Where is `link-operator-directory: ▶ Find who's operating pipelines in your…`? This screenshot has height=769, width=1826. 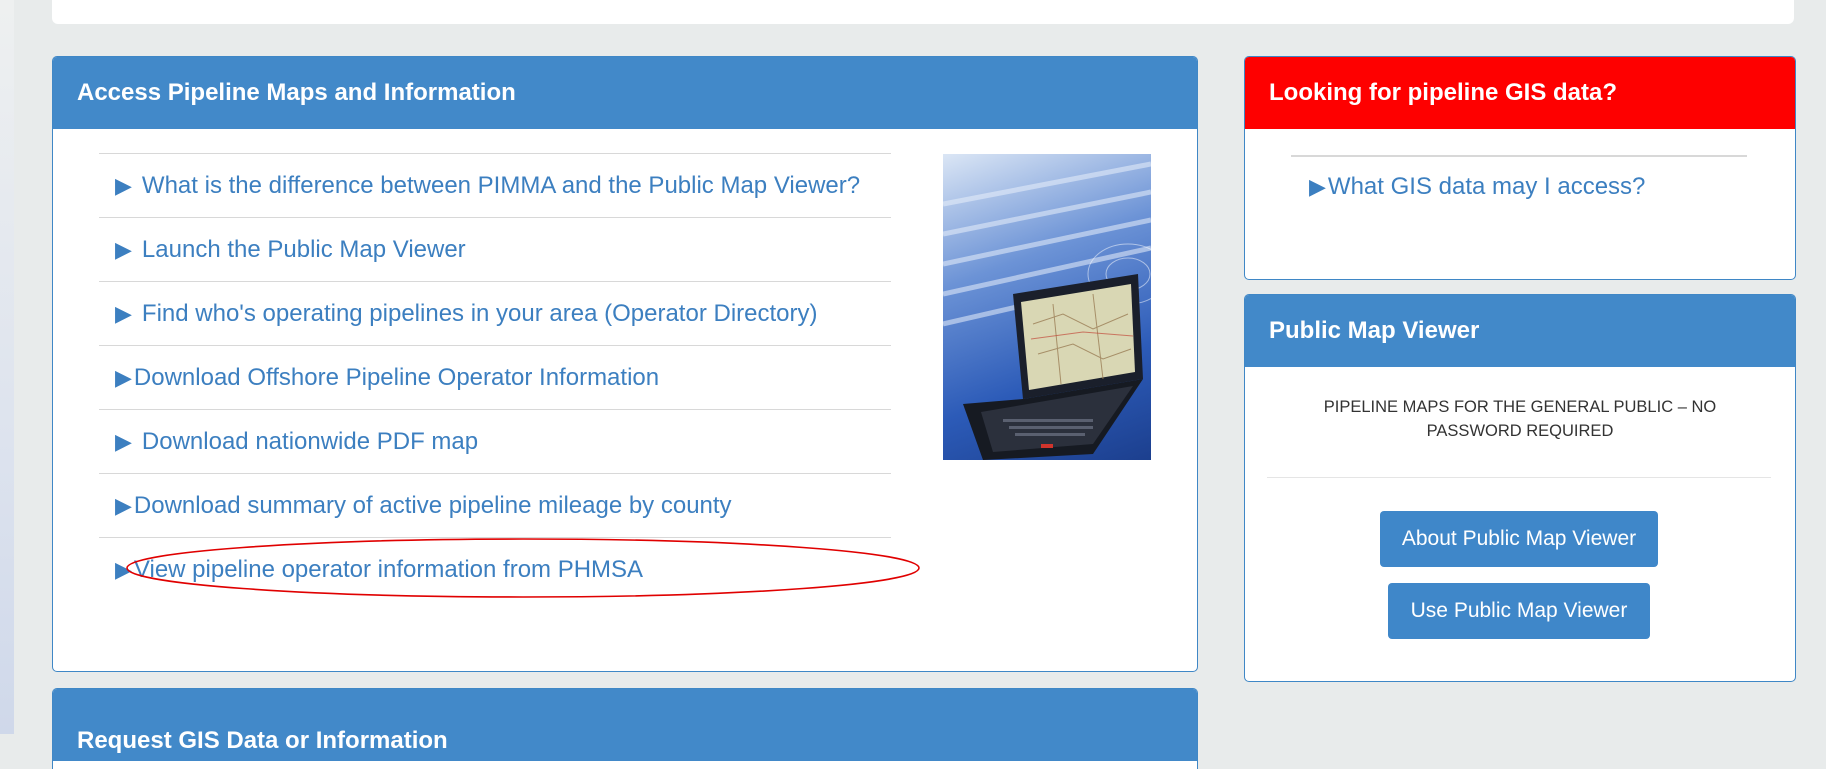
link-operator-directory: ▶ Find who's operating pipelines in your… is located at coordinates (495, 313).